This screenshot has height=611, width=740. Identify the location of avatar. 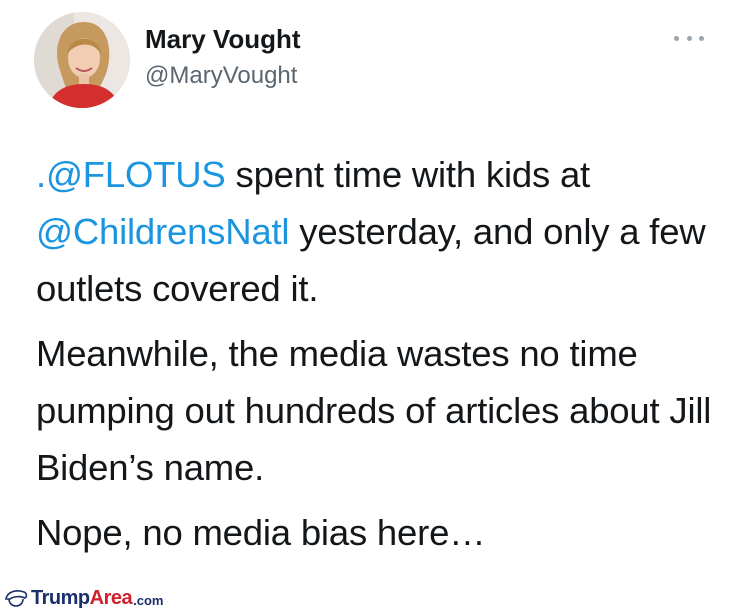
(82, 60).